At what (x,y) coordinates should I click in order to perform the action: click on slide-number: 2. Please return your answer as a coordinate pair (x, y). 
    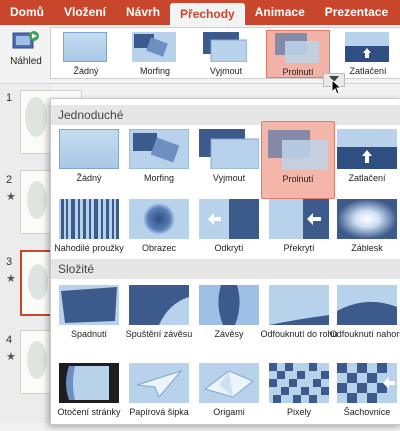
    Looking at the image, I should click on (9, 180).